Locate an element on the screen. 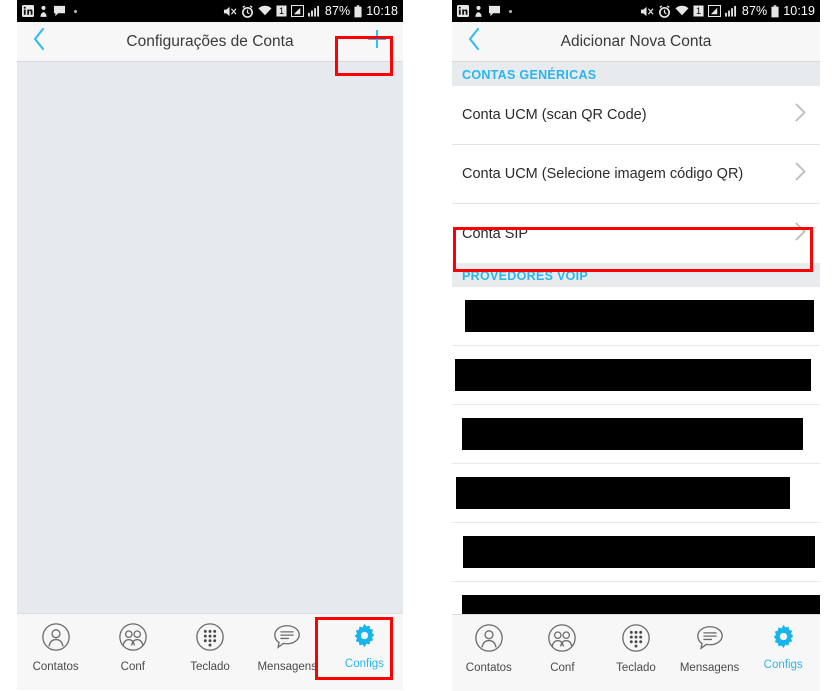  page-title: Adicionar Nova Conta is located at coordinates (636, 41).